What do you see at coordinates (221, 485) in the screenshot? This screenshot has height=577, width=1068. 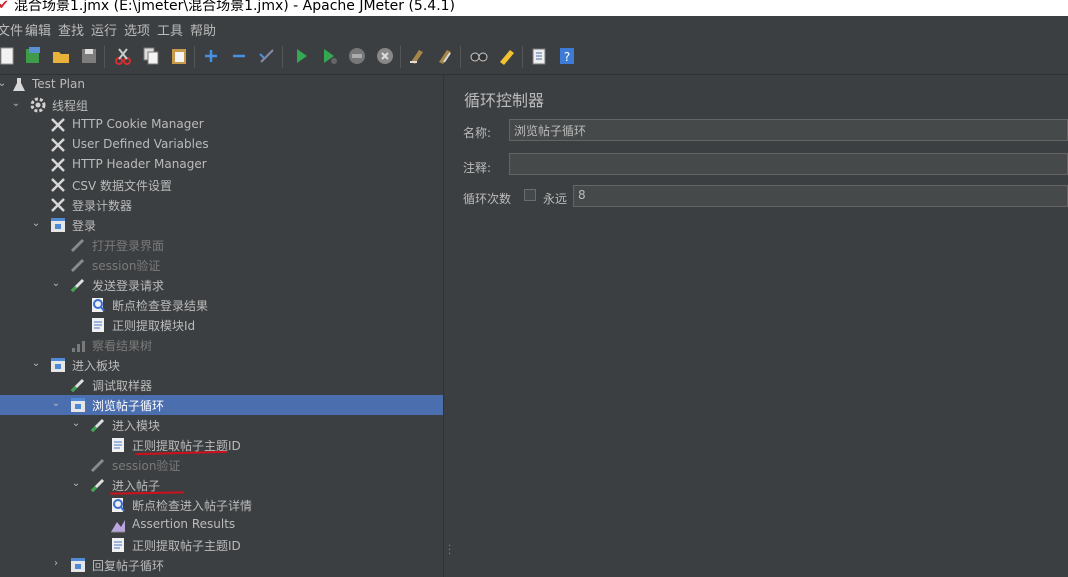 I see `tree-item-enter-post: ⌄ 进入帖子` at bounding box center [221, 485].